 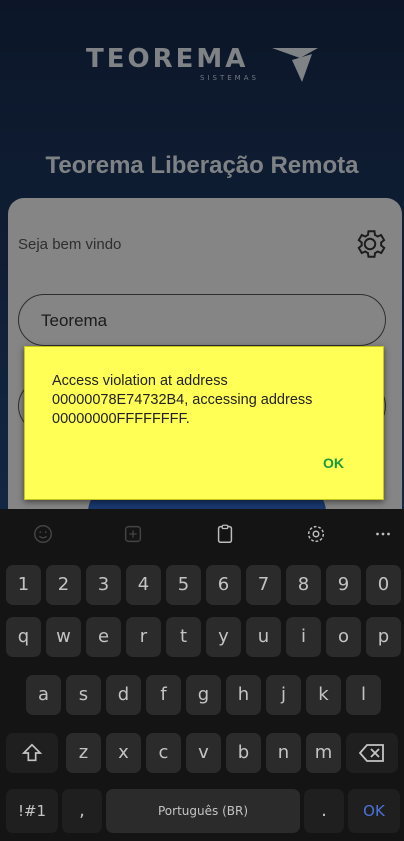 I want to click on key-d: d, so click(x=123, y=695).